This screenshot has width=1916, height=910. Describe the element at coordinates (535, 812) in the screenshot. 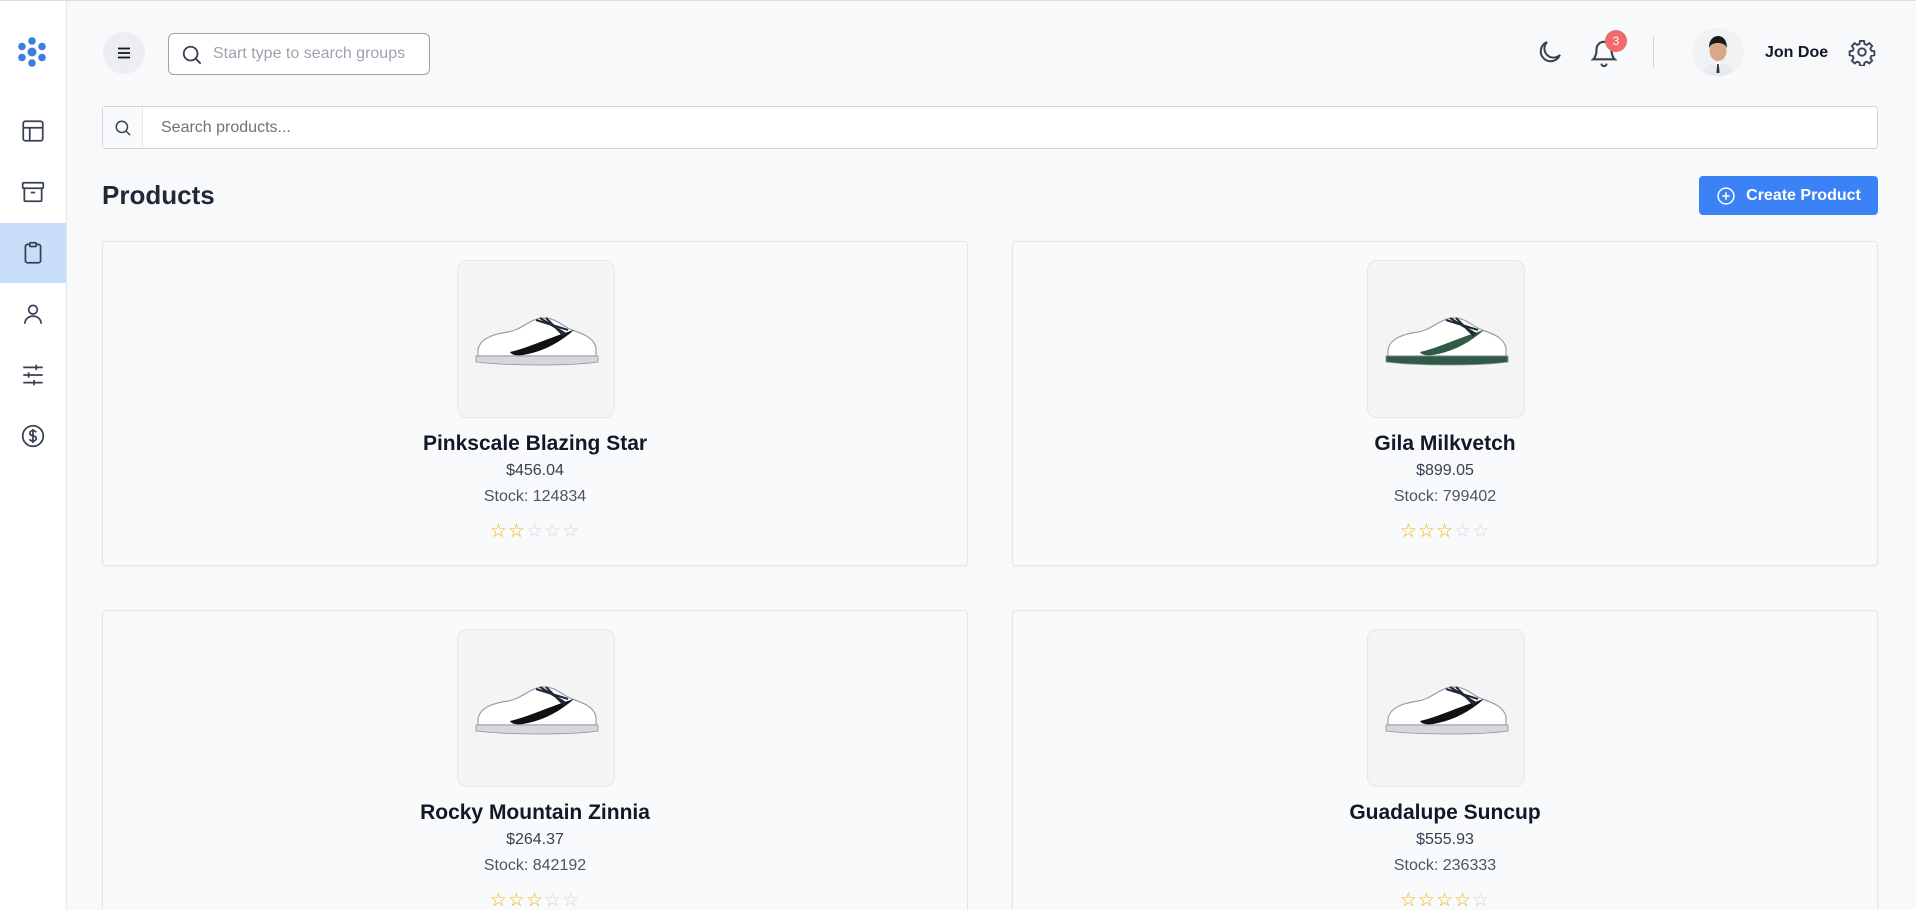

I see `product-name: Rocky Mountain Zinnia` at that location.